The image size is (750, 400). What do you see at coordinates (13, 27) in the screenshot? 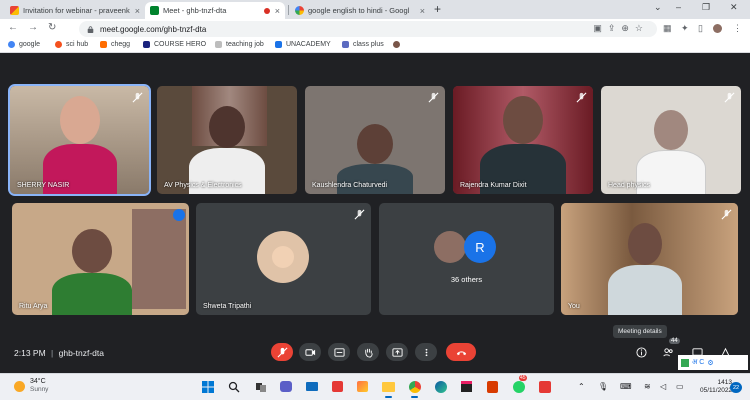
I see `back-icon: ←` at bounding box center [13, 27].